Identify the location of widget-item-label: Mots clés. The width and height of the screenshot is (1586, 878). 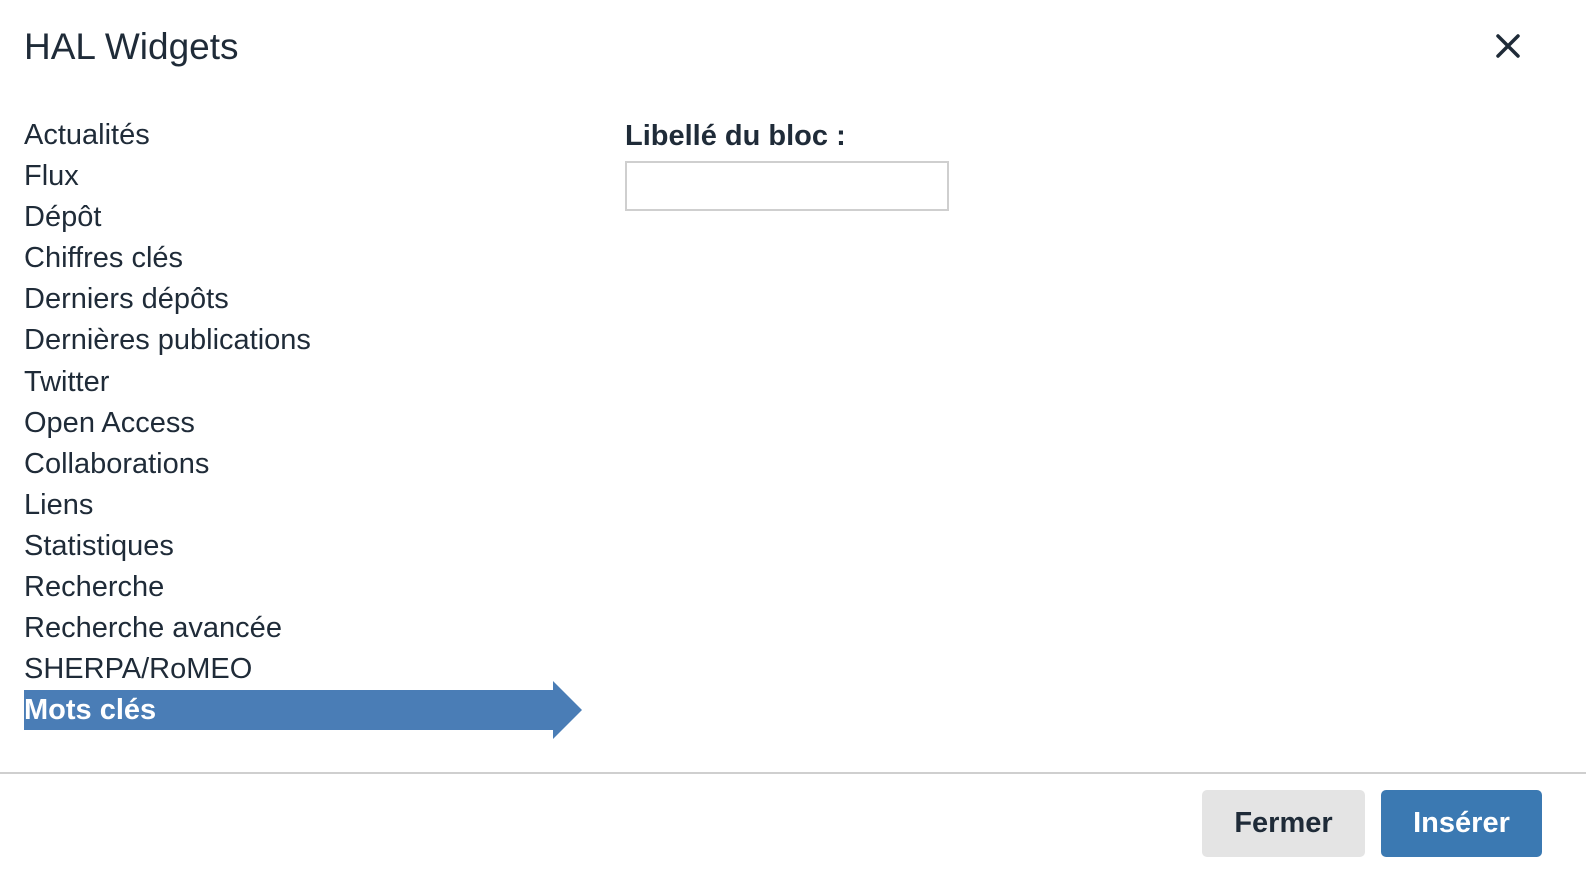
(90, 710).